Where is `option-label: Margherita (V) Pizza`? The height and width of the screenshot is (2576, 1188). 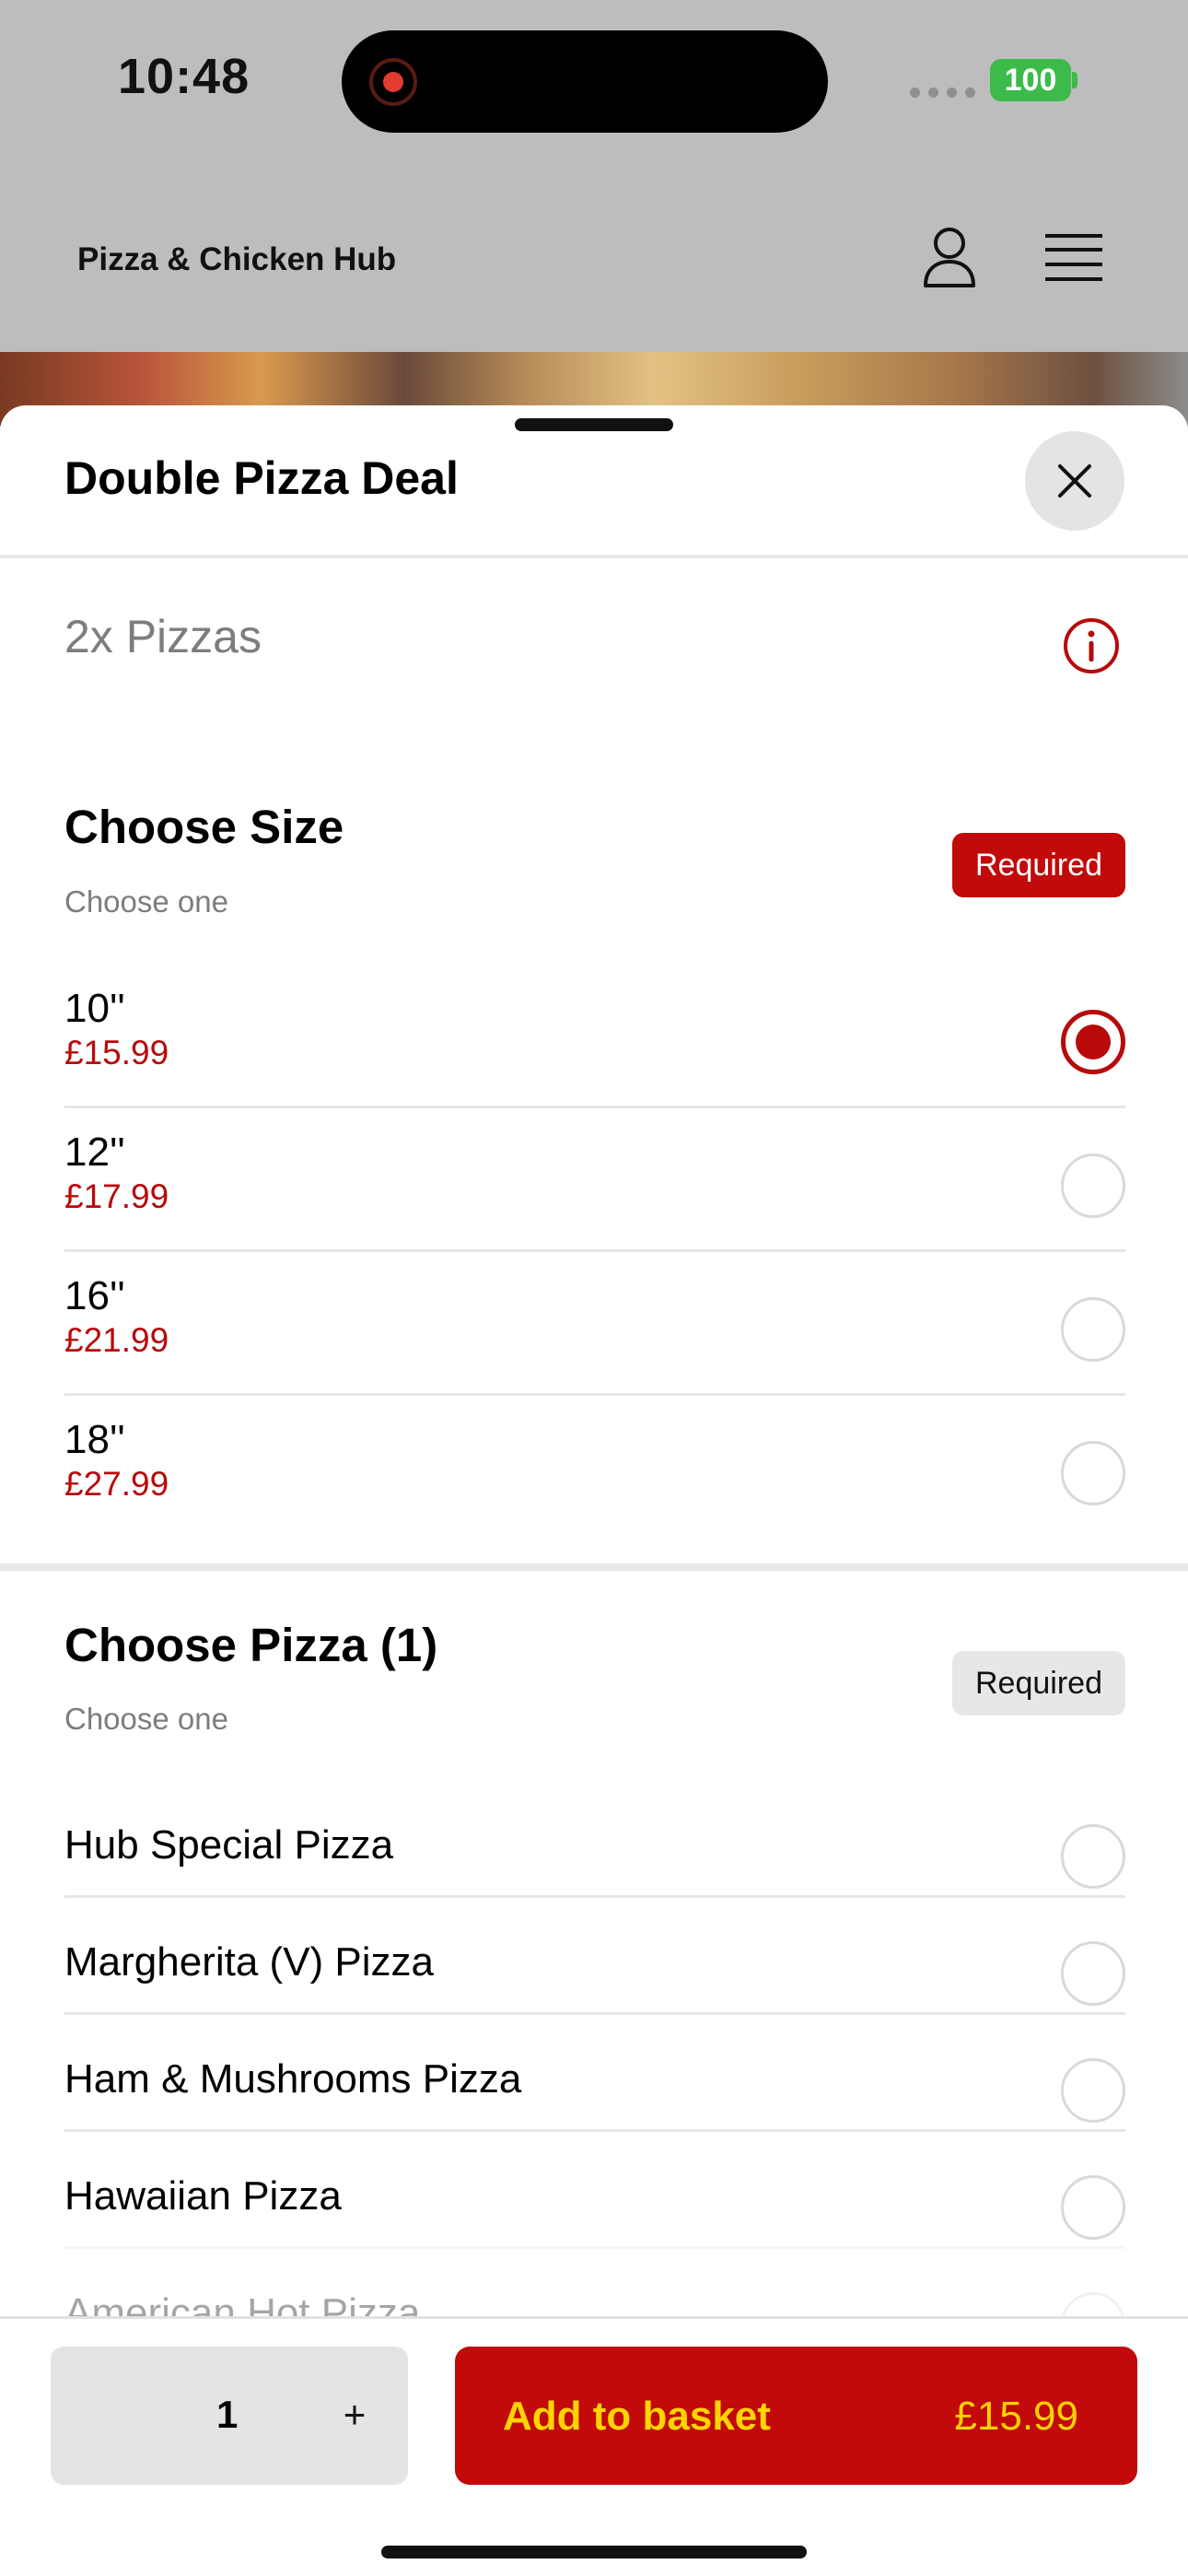
option-label: Margherita (V) Pizza is located at coordinates (249, 1962).